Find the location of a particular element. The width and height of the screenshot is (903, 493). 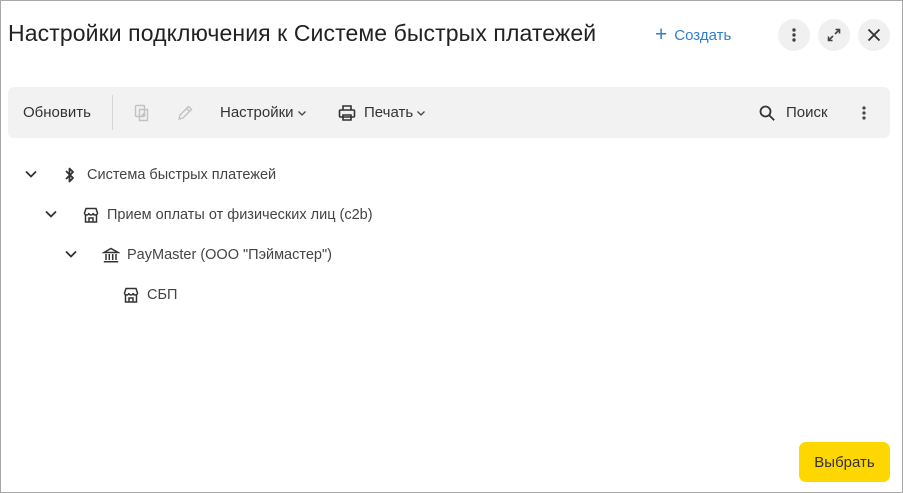

expand-icon is located at coordinates (834, 35).